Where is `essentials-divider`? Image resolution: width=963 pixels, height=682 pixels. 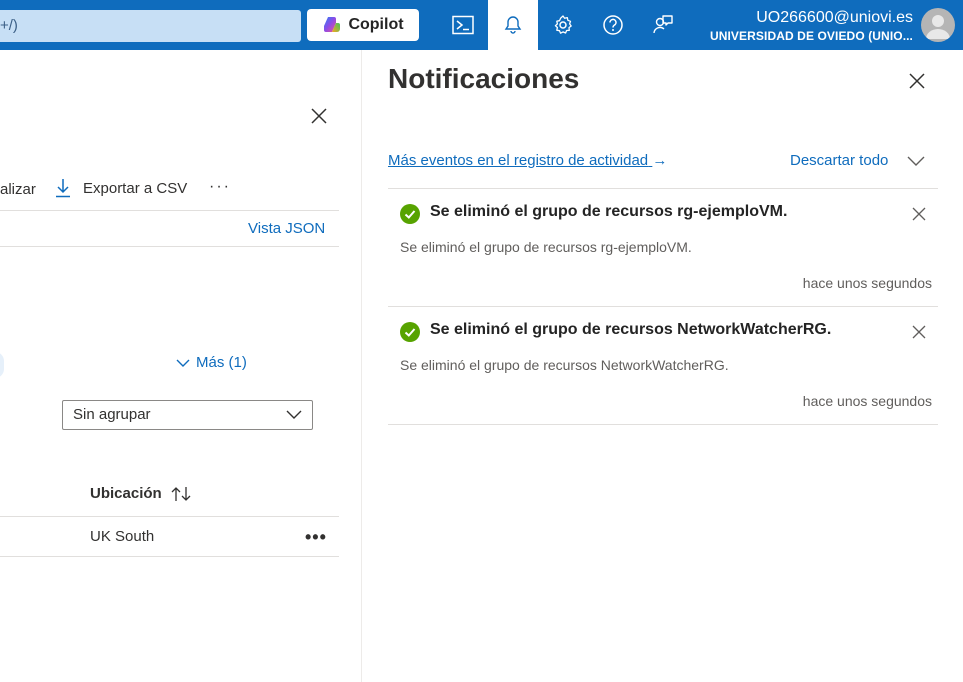 essentials-divider is located at coordinates (169, 246).